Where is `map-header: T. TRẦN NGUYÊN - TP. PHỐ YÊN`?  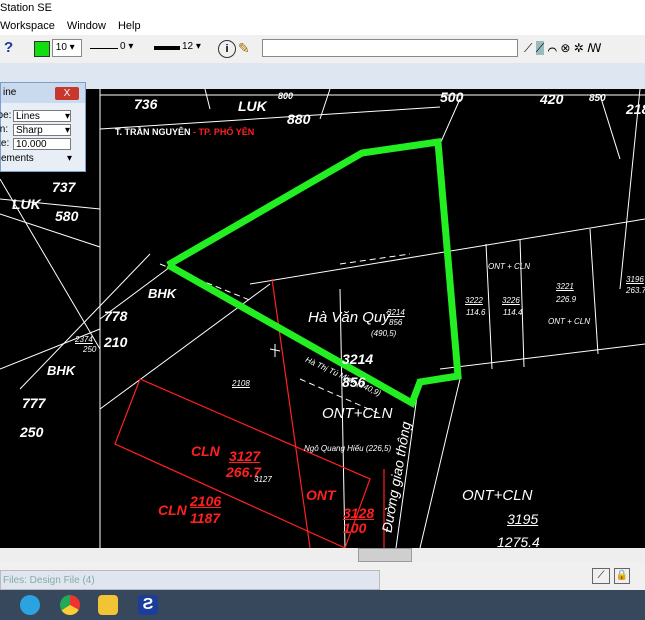 map-header: T. TRẦN NGUYÊN - TP. PHỐ YÊN is located at coordinates (184, 132).